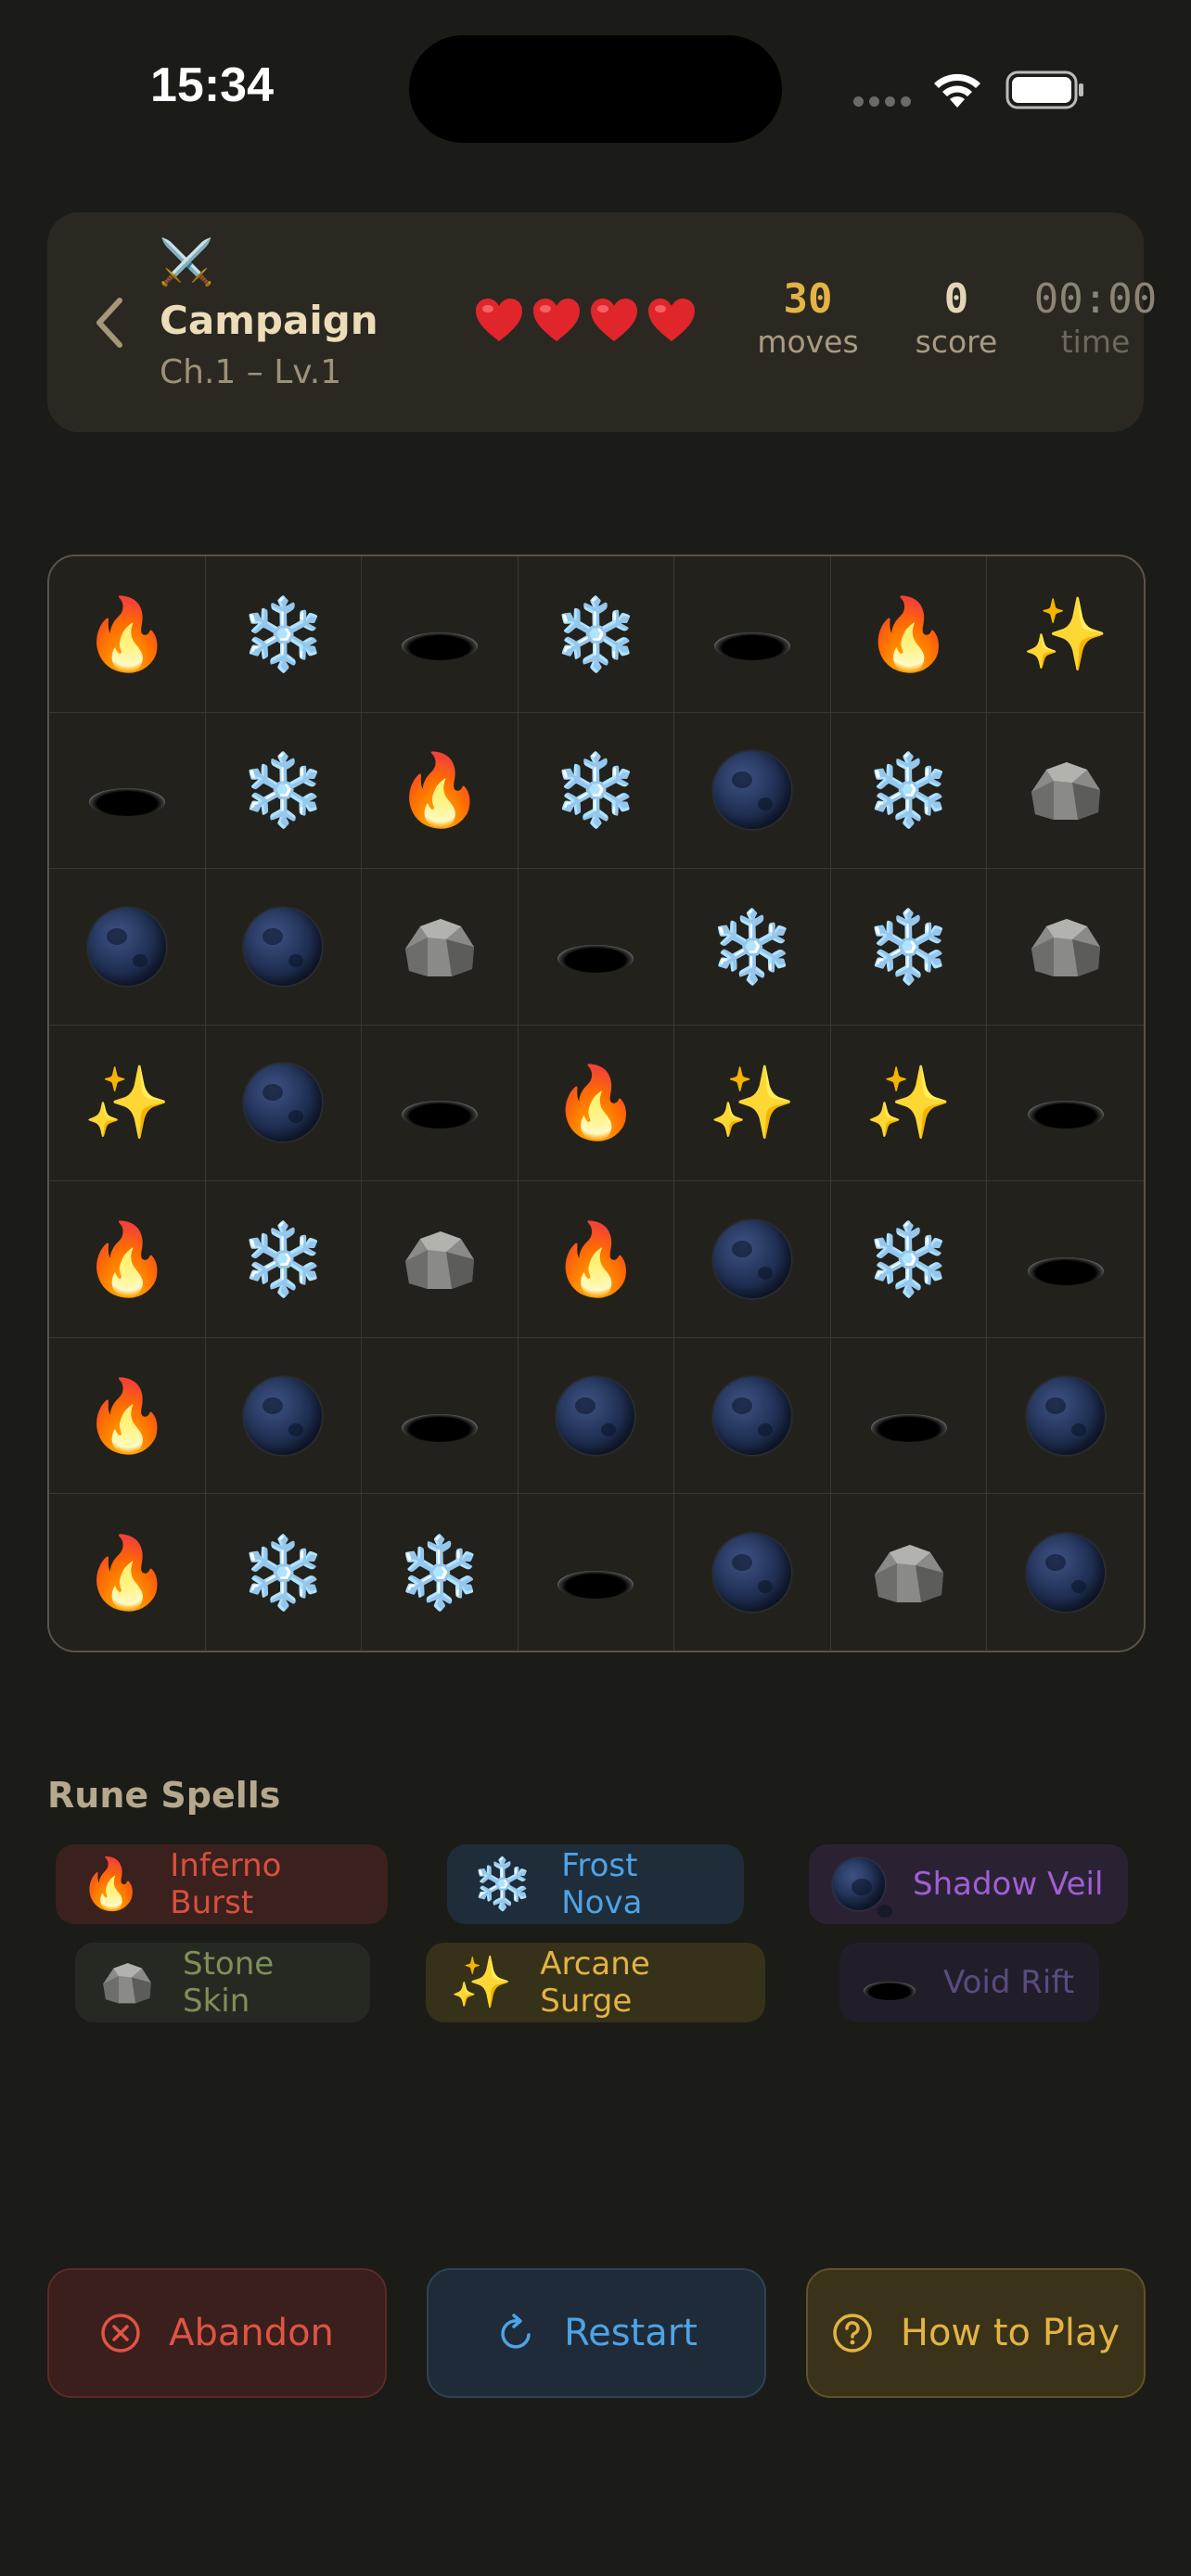 This screenshot has height=2576, width=1191. I want to click on wifi-icon, so click(957, 90).